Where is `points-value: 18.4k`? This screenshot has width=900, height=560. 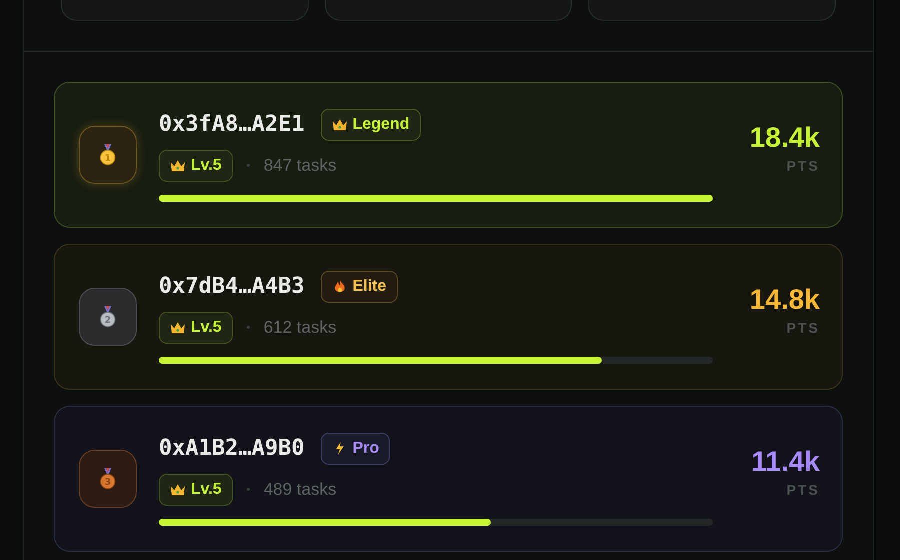 points-value: 18.4k is located at coordinates (785, 138).